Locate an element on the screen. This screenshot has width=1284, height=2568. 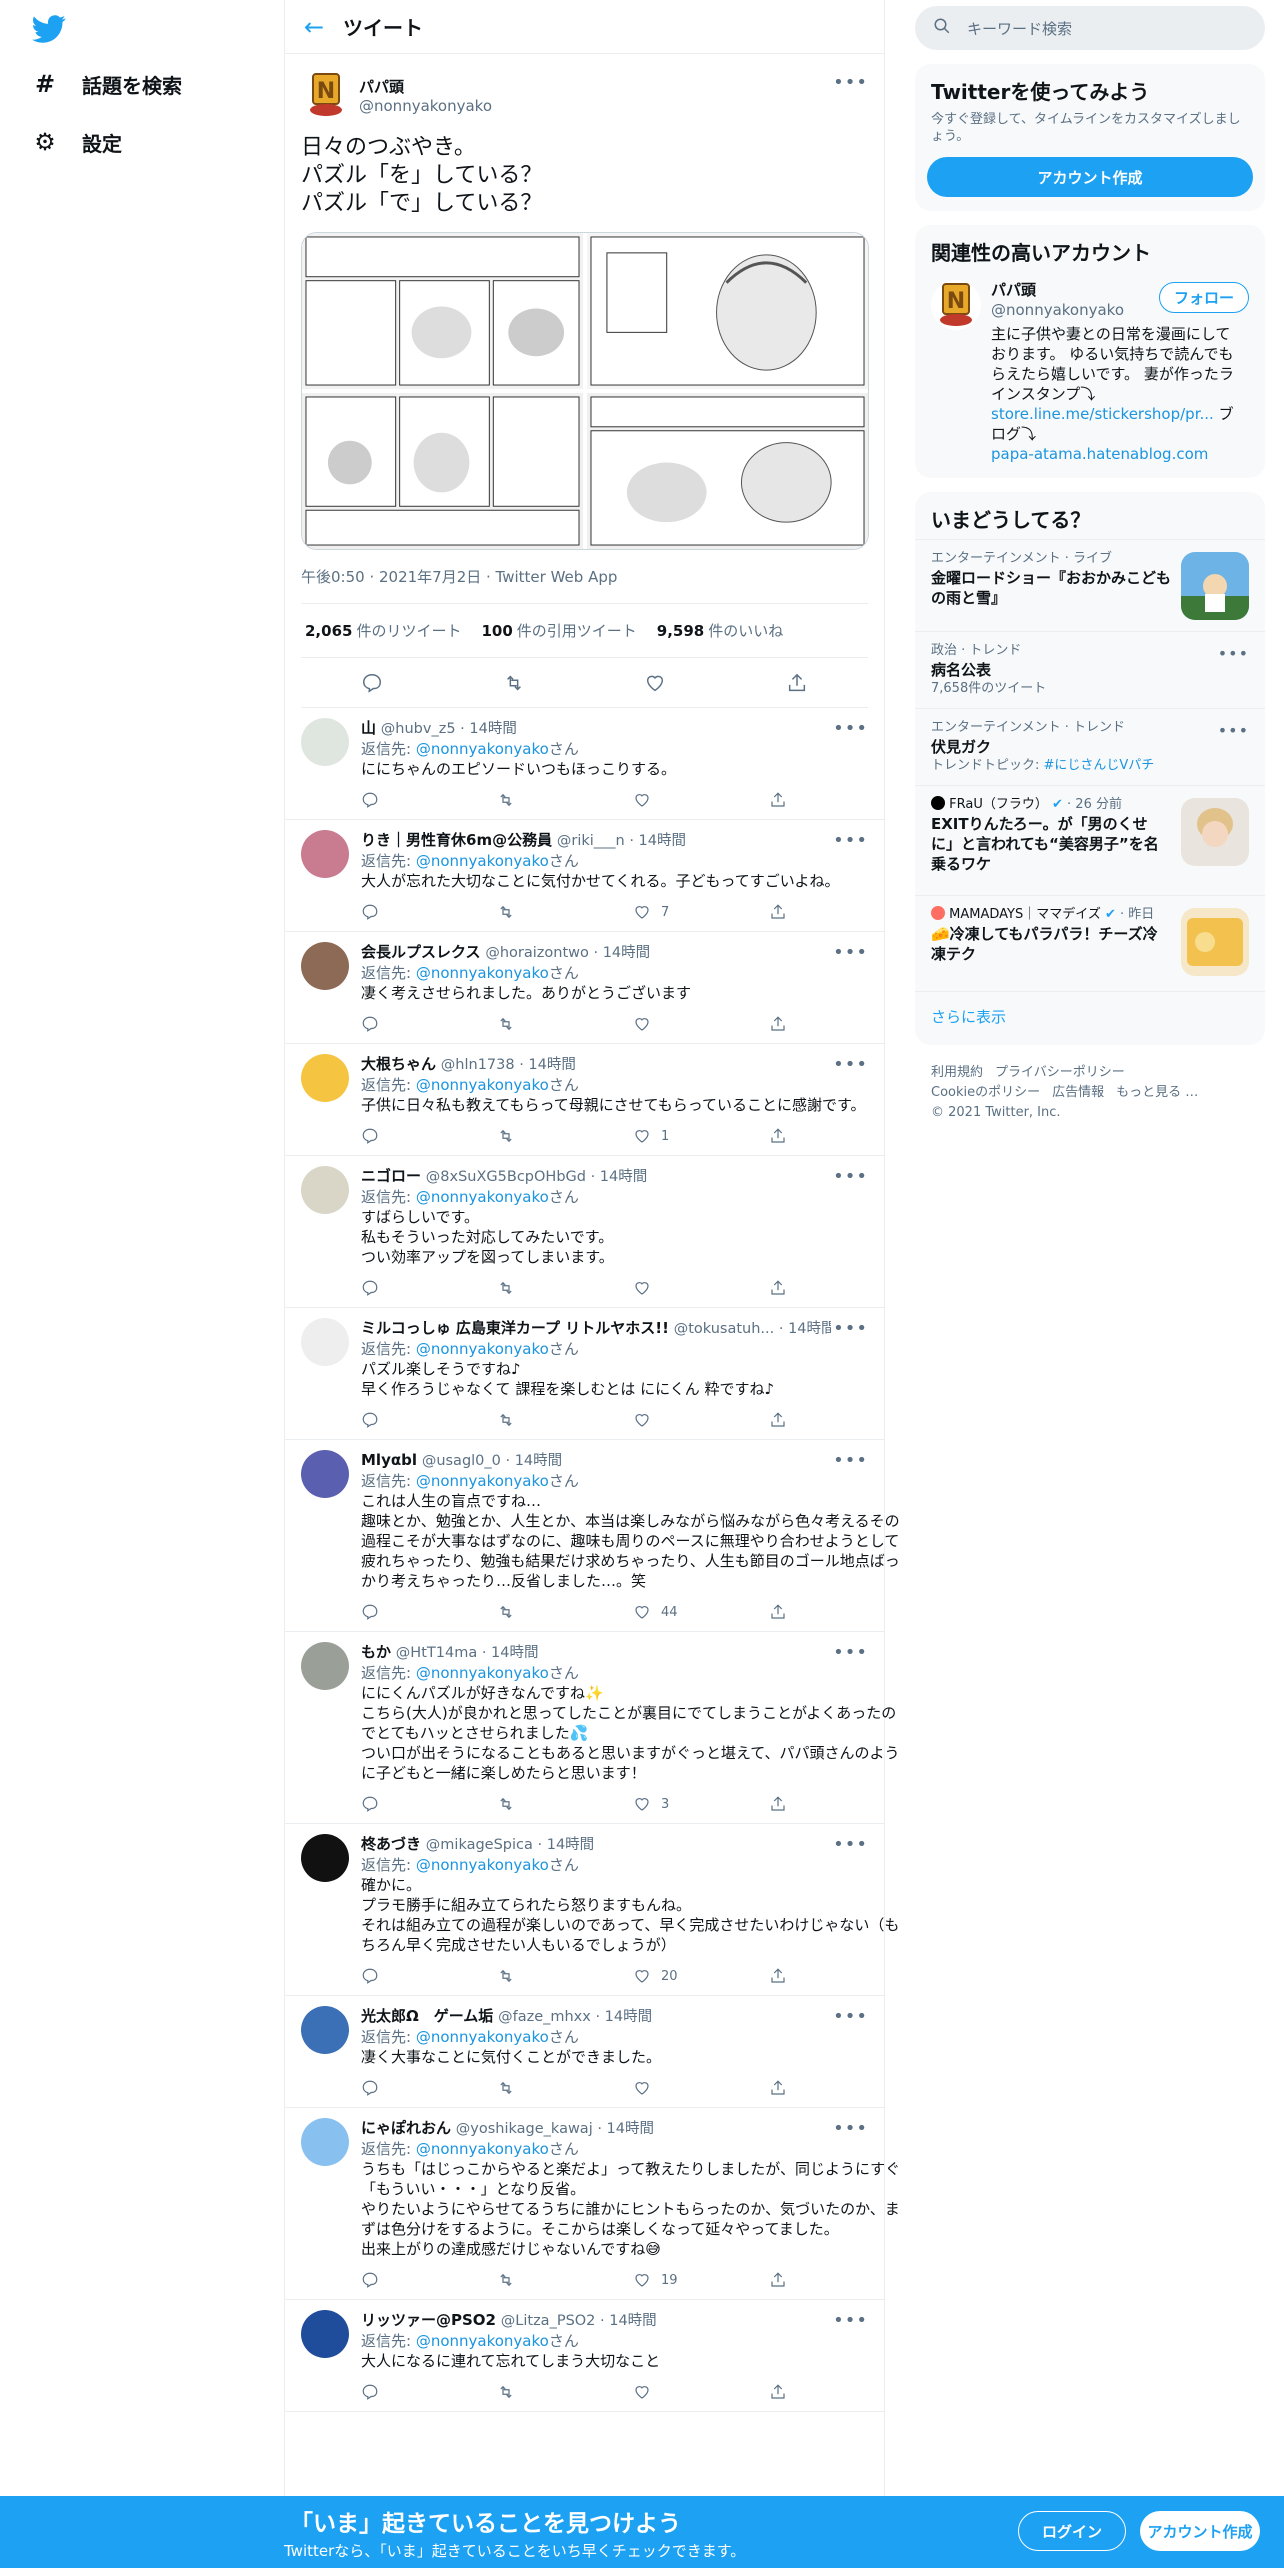
reply-meta: @usagl0_0 · 14時間 is located at coordinates (492, 1461).